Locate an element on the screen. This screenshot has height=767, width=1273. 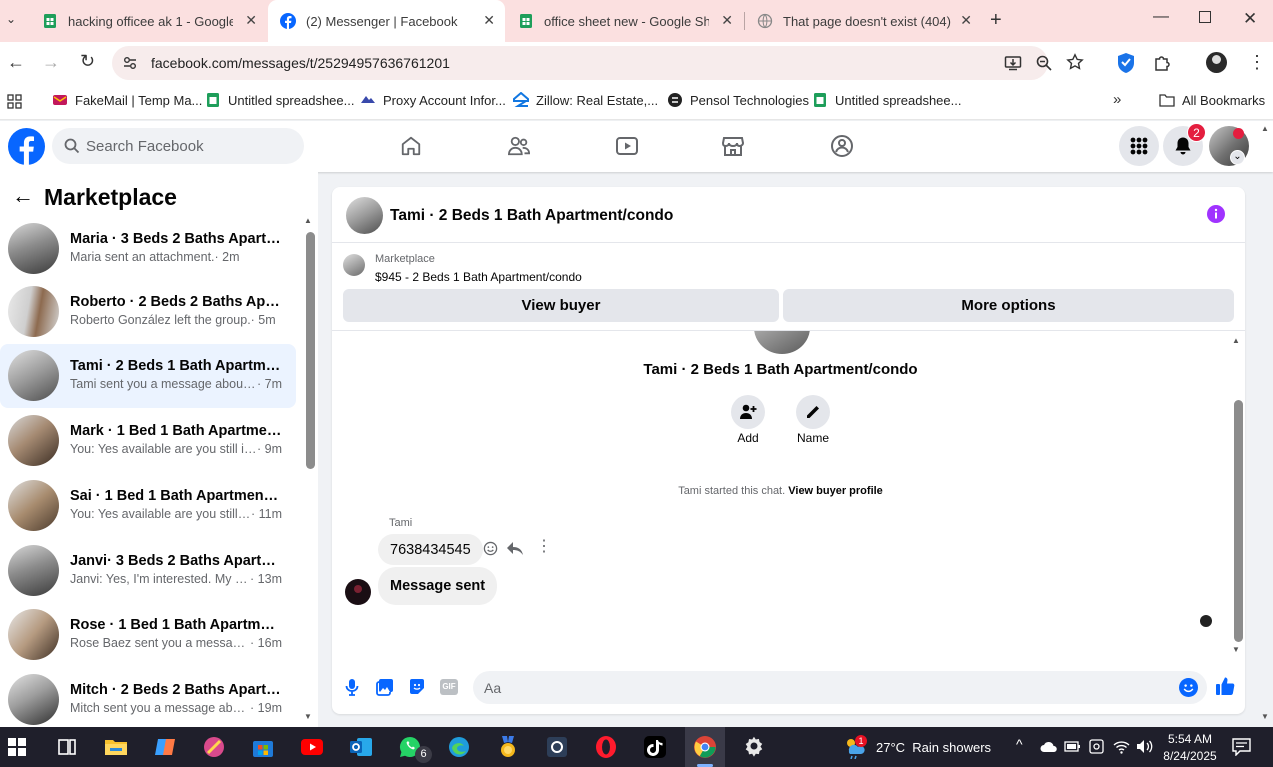
browser-tab-3: office sheet new - Google Sheets ✕ is located at coordinates (624, 21).